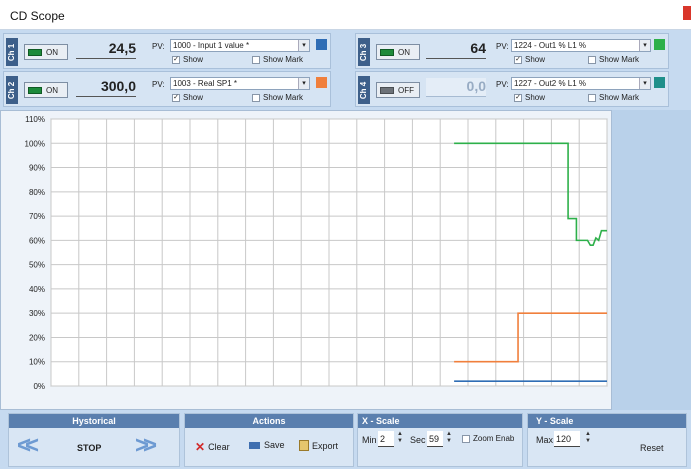  What do you see at coordinates (269, 421) in the screenshot?
I see `actions-header: Actions` at bounding box center [269, 421].